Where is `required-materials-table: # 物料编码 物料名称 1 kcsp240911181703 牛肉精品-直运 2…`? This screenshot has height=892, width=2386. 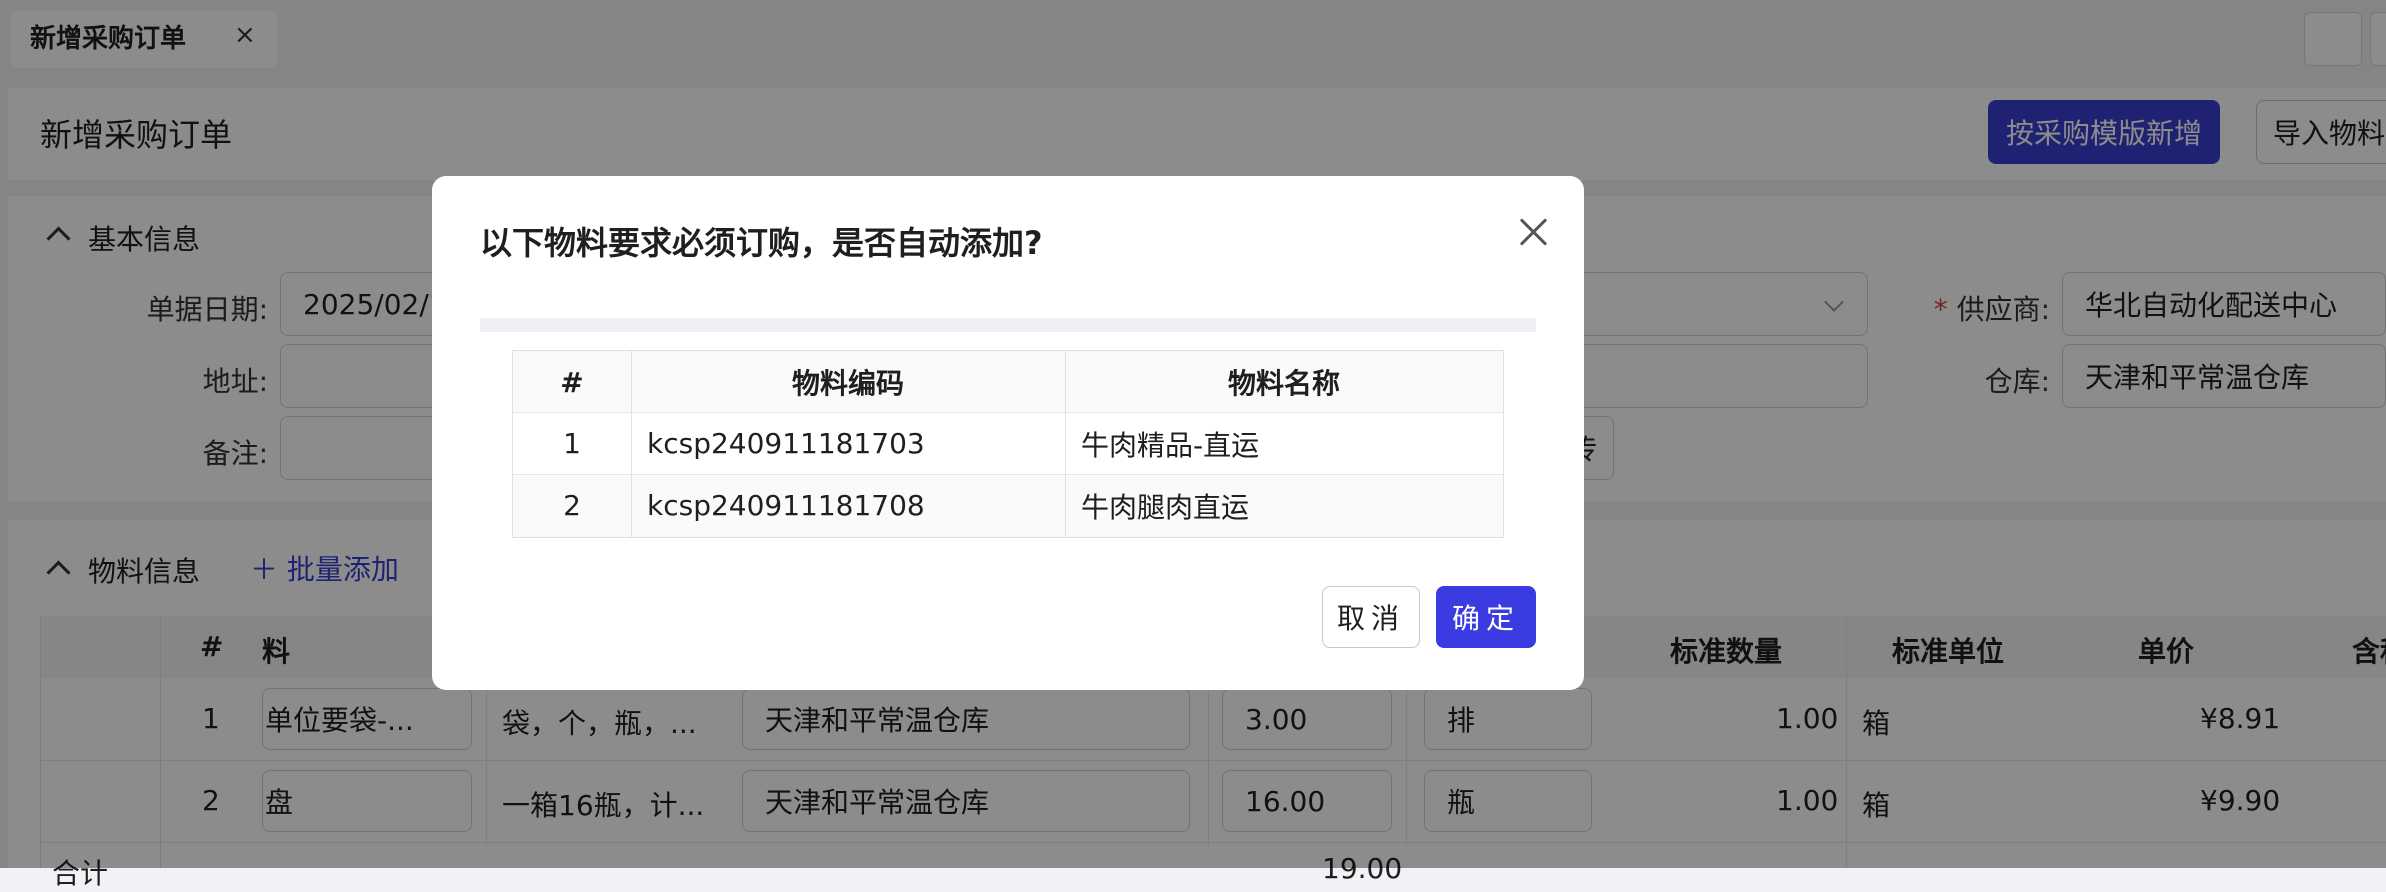
required-materials-table: # 物料编码 物料名称 1 kcsp240911181703 牛肉精品-直运 2… is located at coordinates (1008, 444).